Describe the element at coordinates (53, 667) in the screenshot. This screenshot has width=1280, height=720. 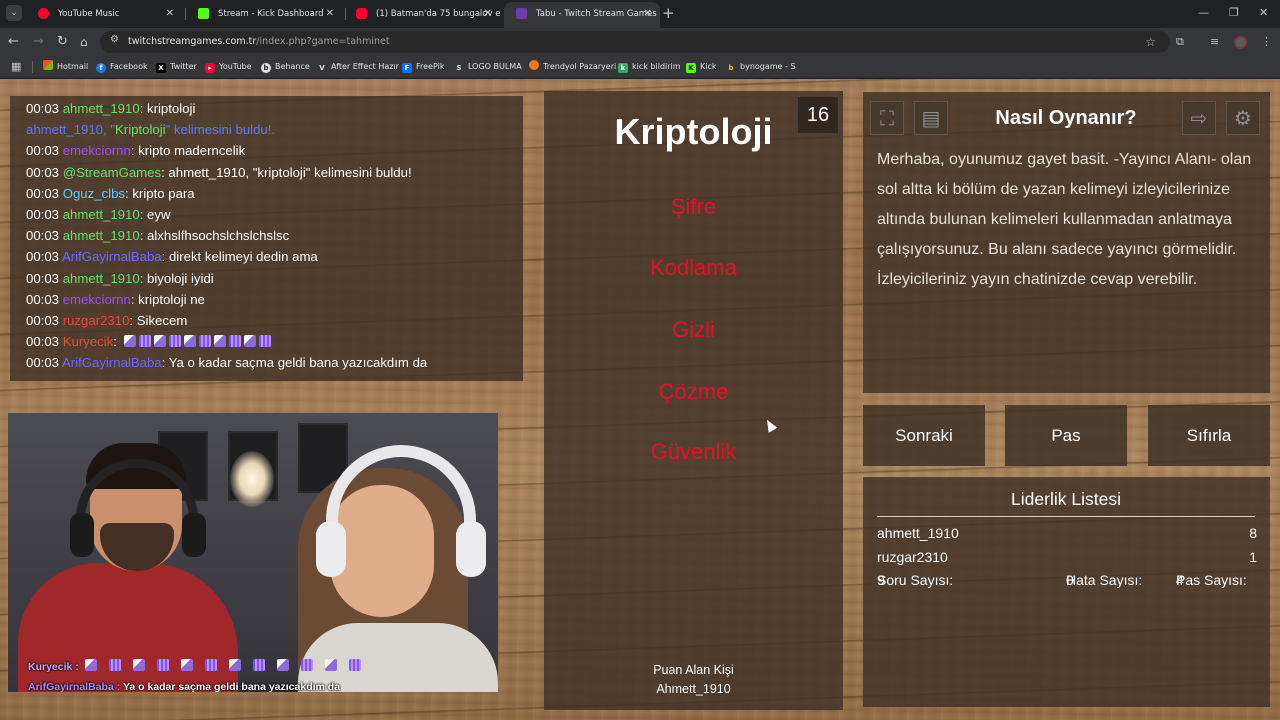
I see `overlay-user: Kuryecik :` at that location.